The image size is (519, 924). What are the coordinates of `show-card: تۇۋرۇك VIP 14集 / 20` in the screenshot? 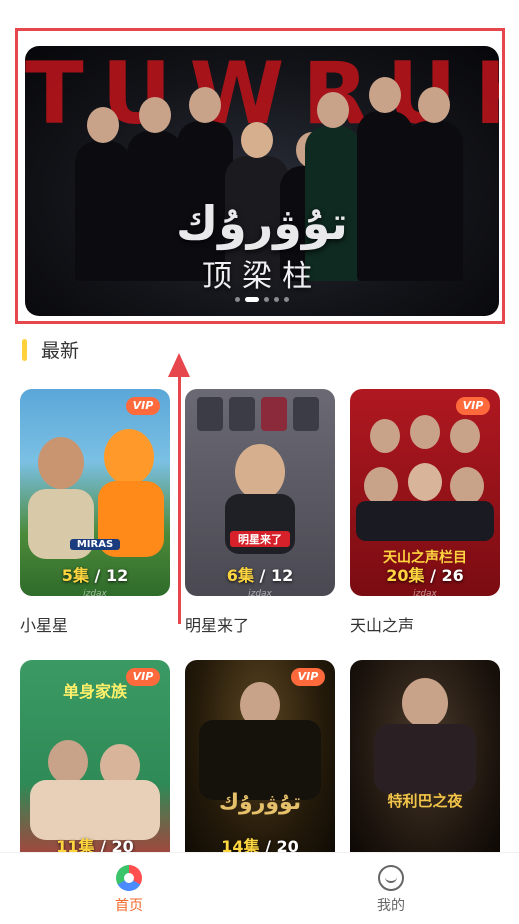 It's located at (260, 763).